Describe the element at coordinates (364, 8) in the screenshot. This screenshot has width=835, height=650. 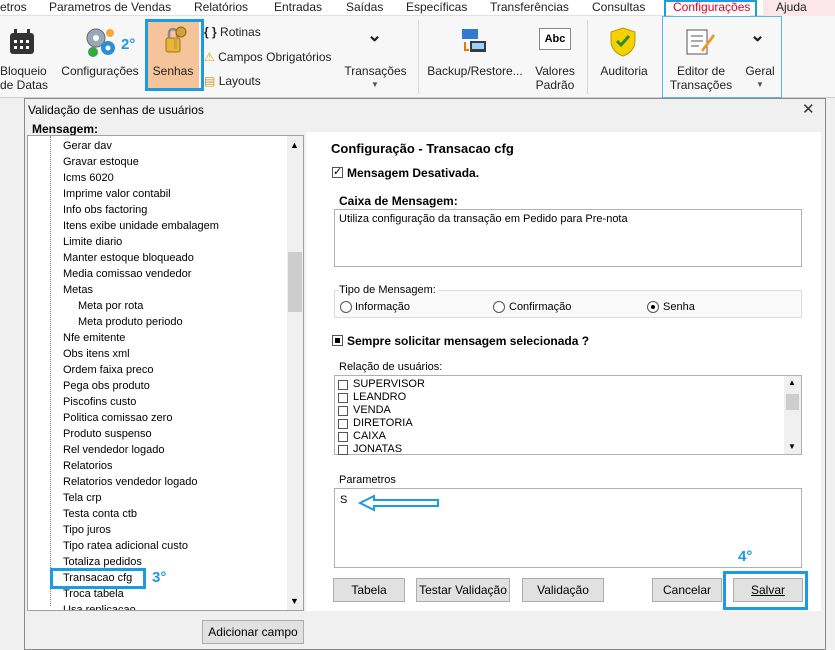
I see `menu-item-saidas: Saídas` at that location.